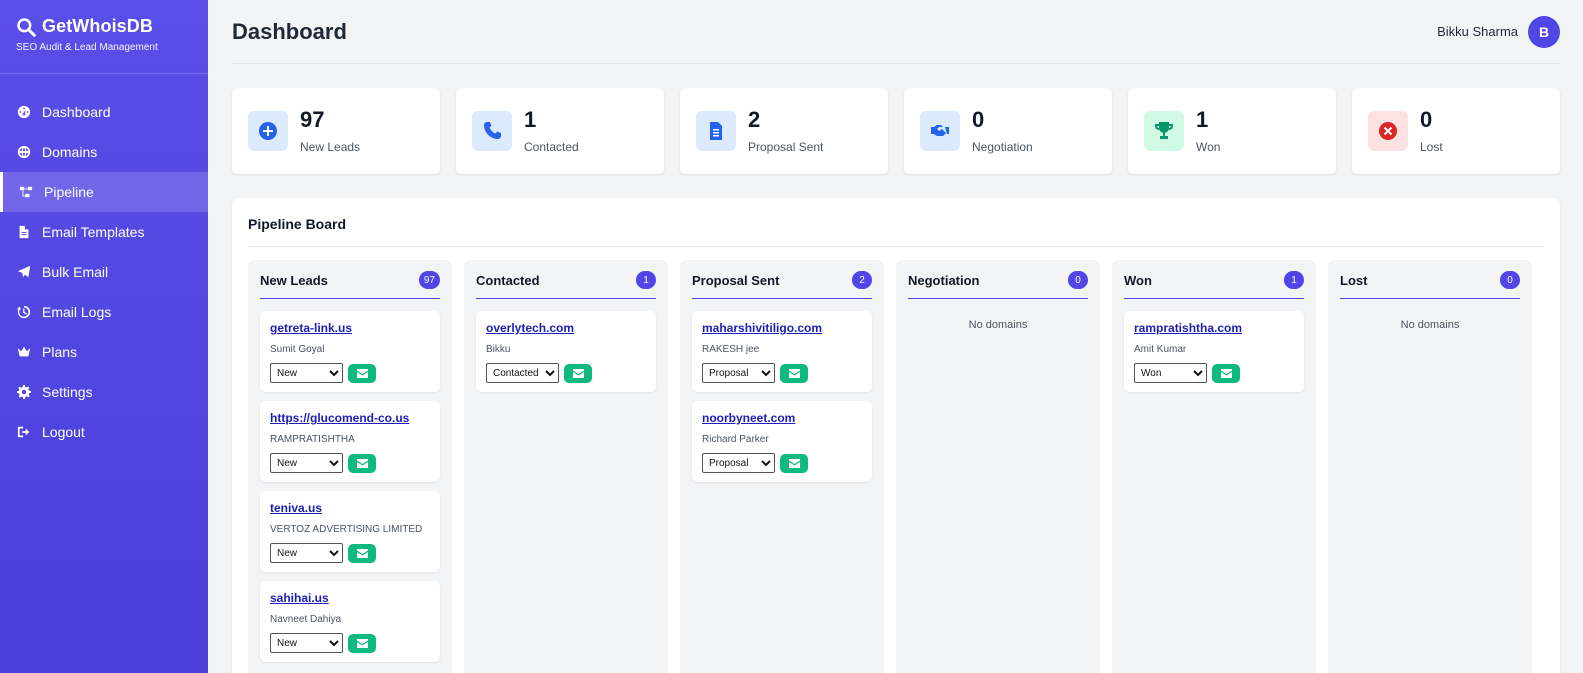 The height and width of the screenshot is (673, 1583). I want to click on user-menu: Bikku Sharma B, so click(1498, 31).